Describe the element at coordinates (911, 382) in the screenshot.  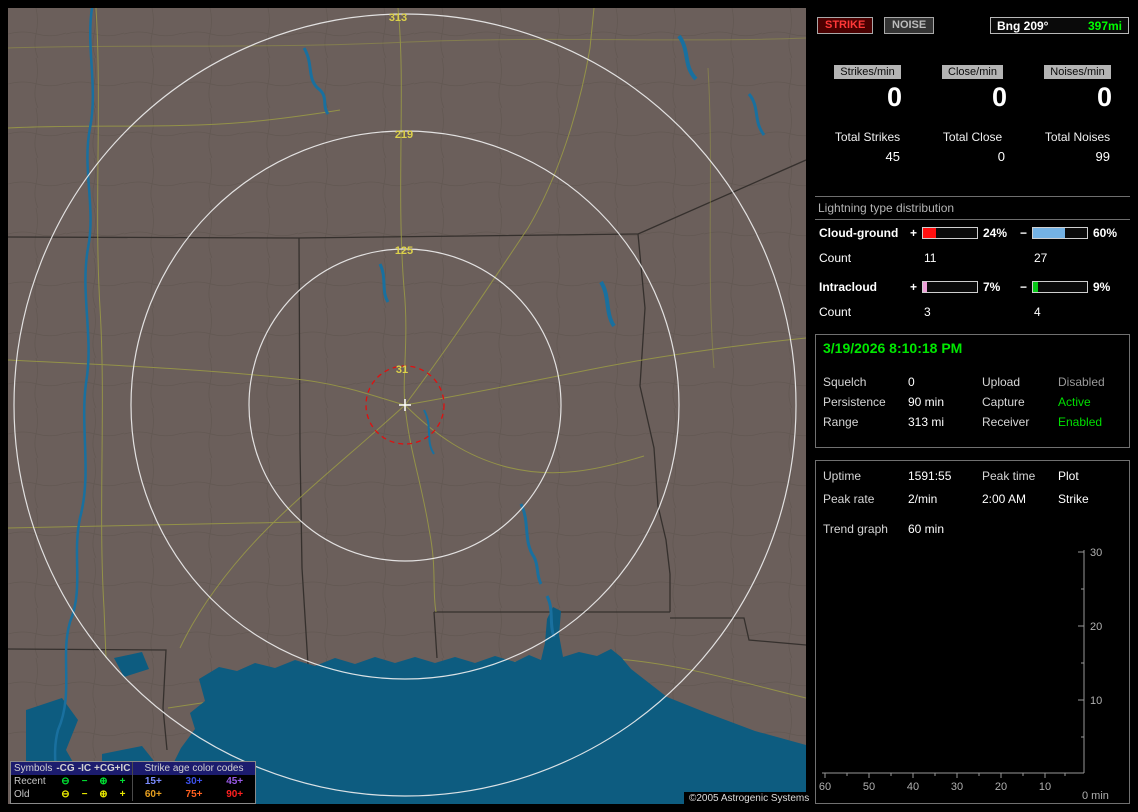
I see `squelch-value: 0` at that location.